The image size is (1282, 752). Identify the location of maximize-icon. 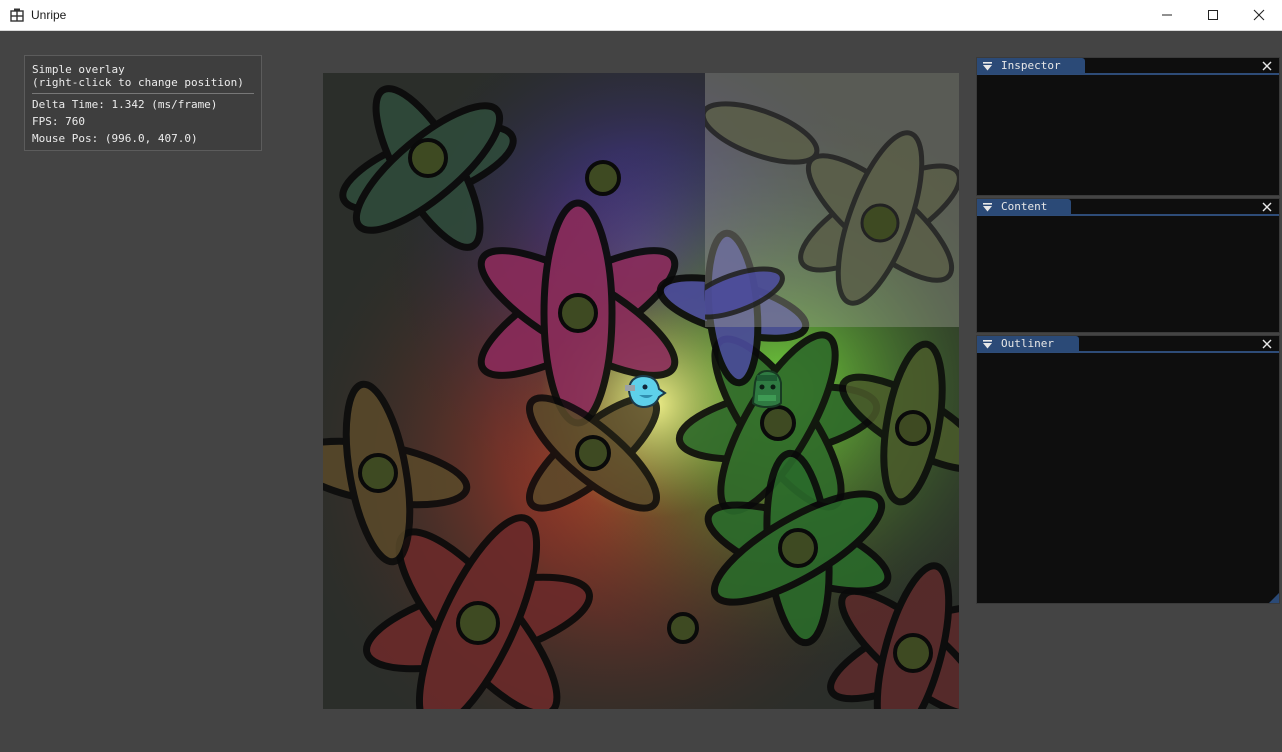
(1213, 15).